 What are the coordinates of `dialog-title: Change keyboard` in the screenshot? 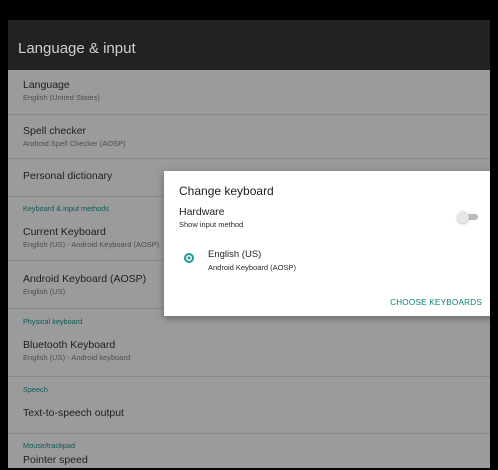 It's located at (226, 191).